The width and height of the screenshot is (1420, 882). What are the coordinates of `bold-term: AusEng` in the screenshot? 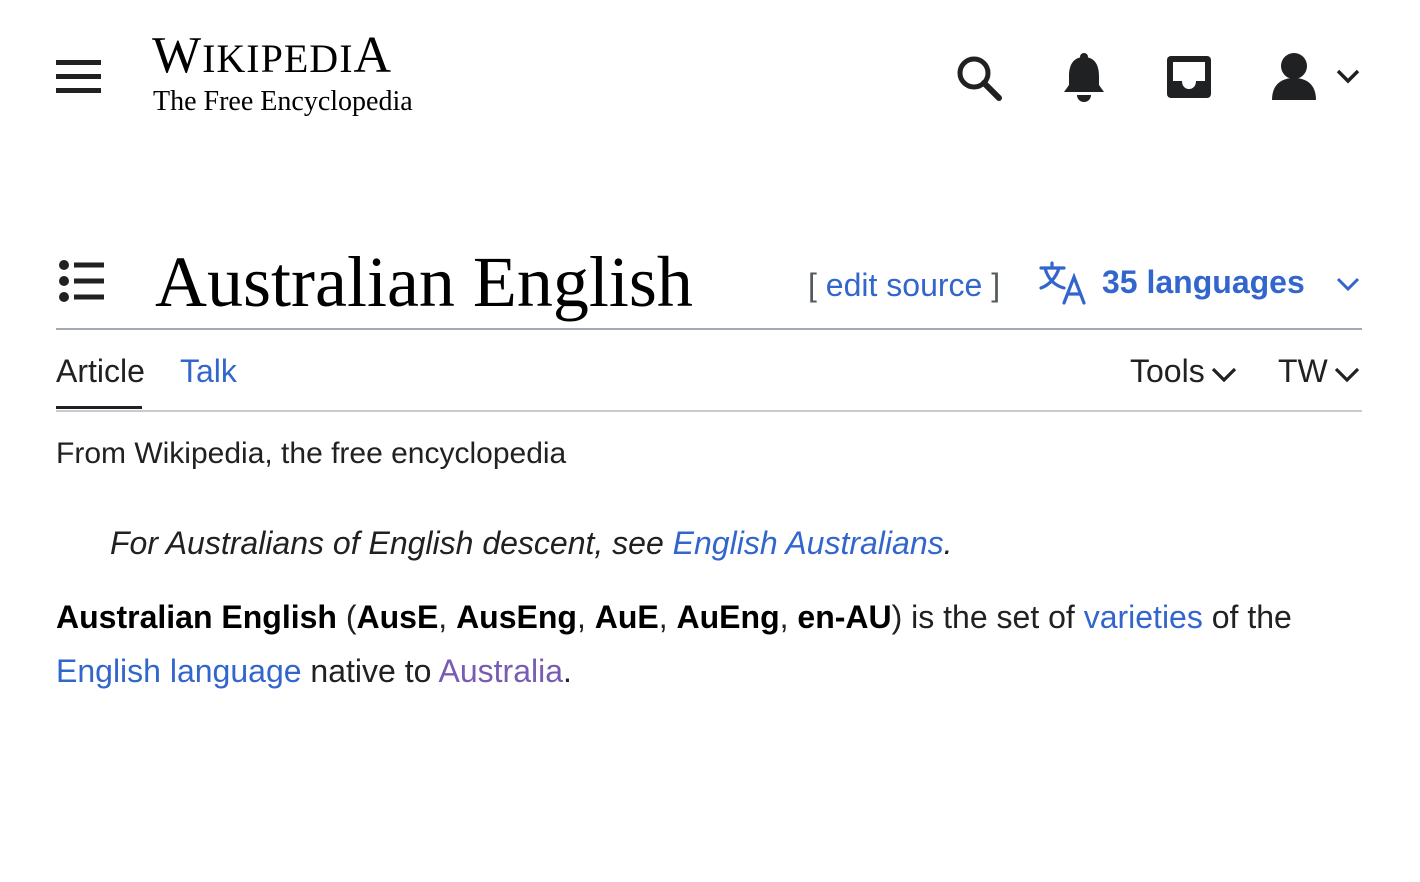 It's located at (516, 617).